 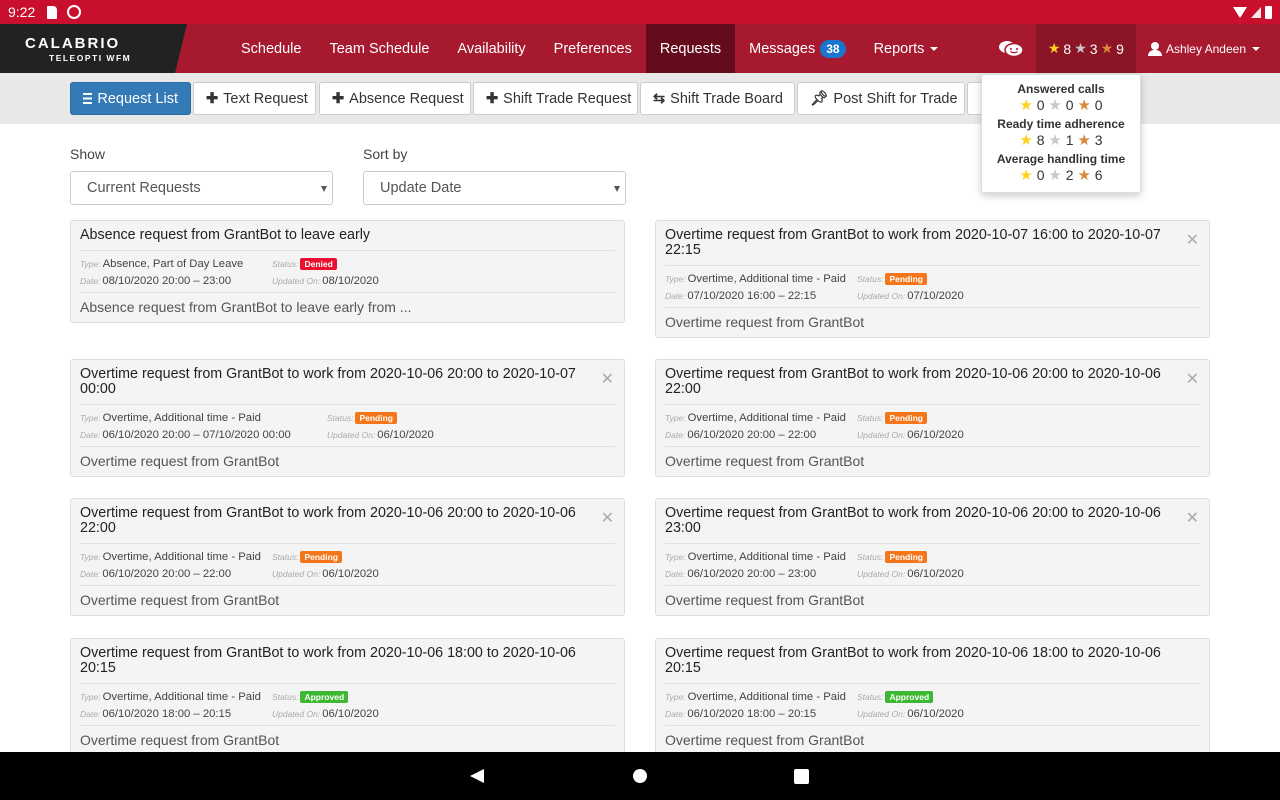 I want to click on post-shift-for-trade-button: 📌︎ Post Shift for Trade, so click(x=881, y=98).